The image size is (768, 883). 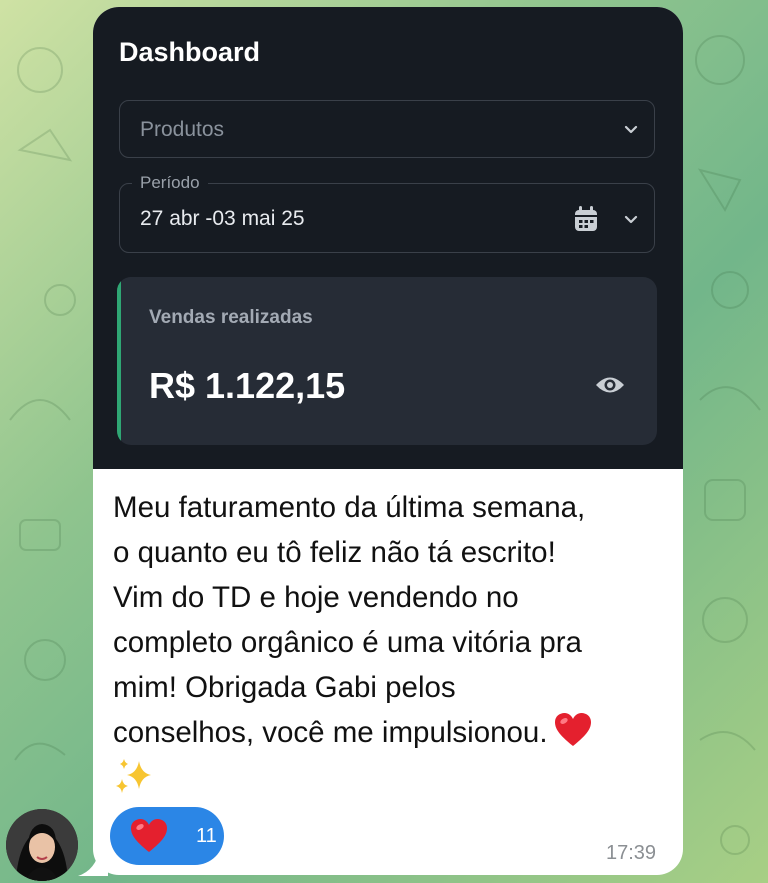 I want to click on reaction-count: 11, so click(x=206, y=836).